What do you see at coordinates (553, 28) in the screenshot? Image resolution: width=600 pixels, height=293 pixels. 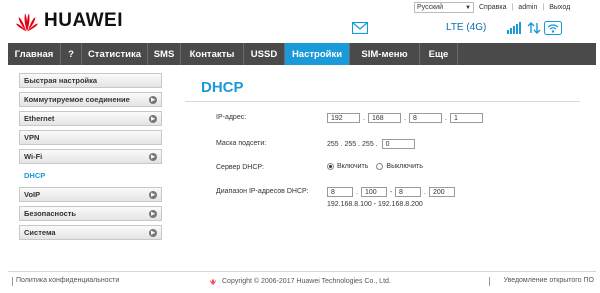 I see `wifi-icon` at bounding box center [553, 28].